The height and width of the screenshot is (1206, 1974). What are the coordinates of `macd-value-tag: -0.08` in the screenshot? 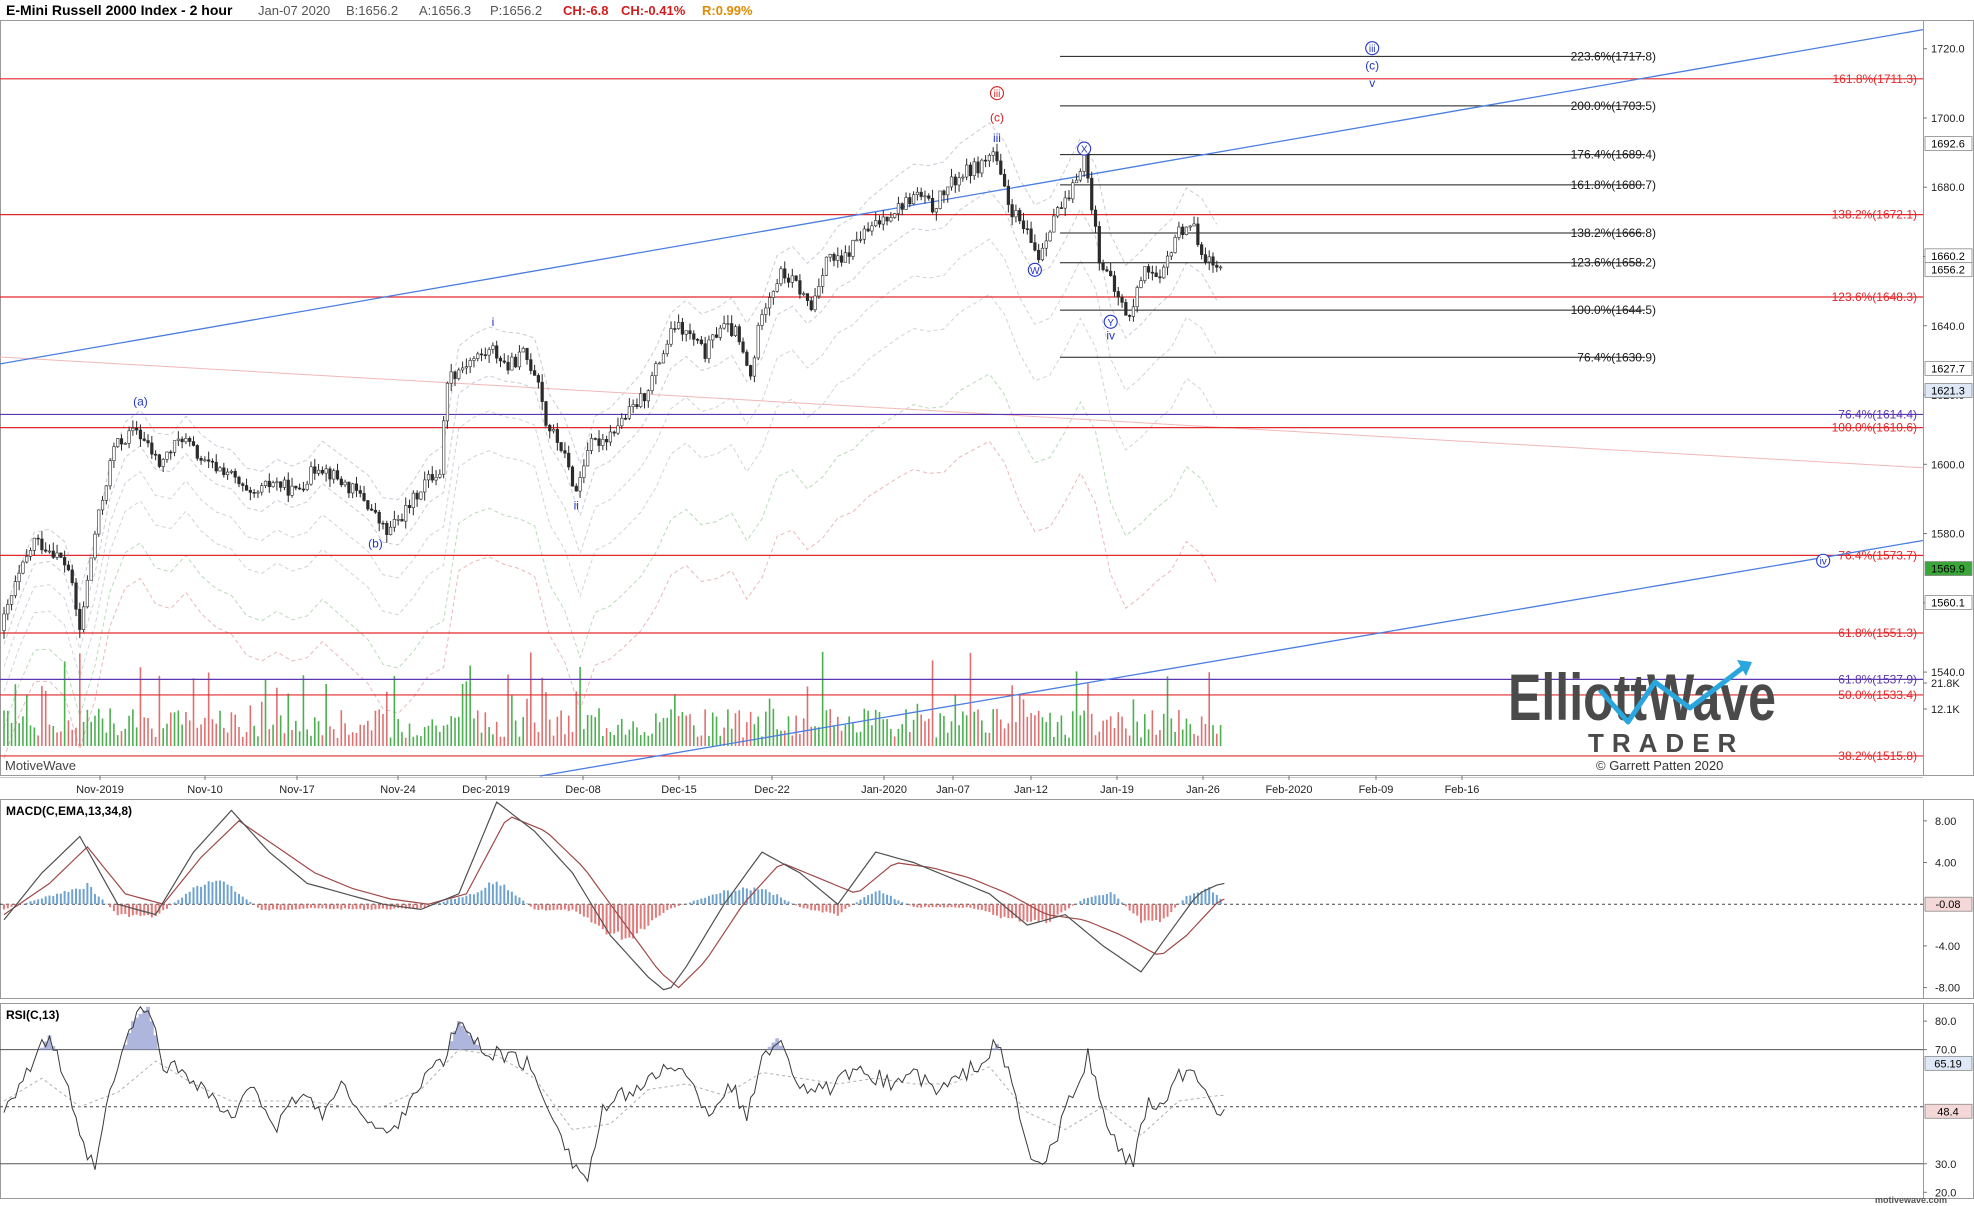 It's located at (1947, 905).